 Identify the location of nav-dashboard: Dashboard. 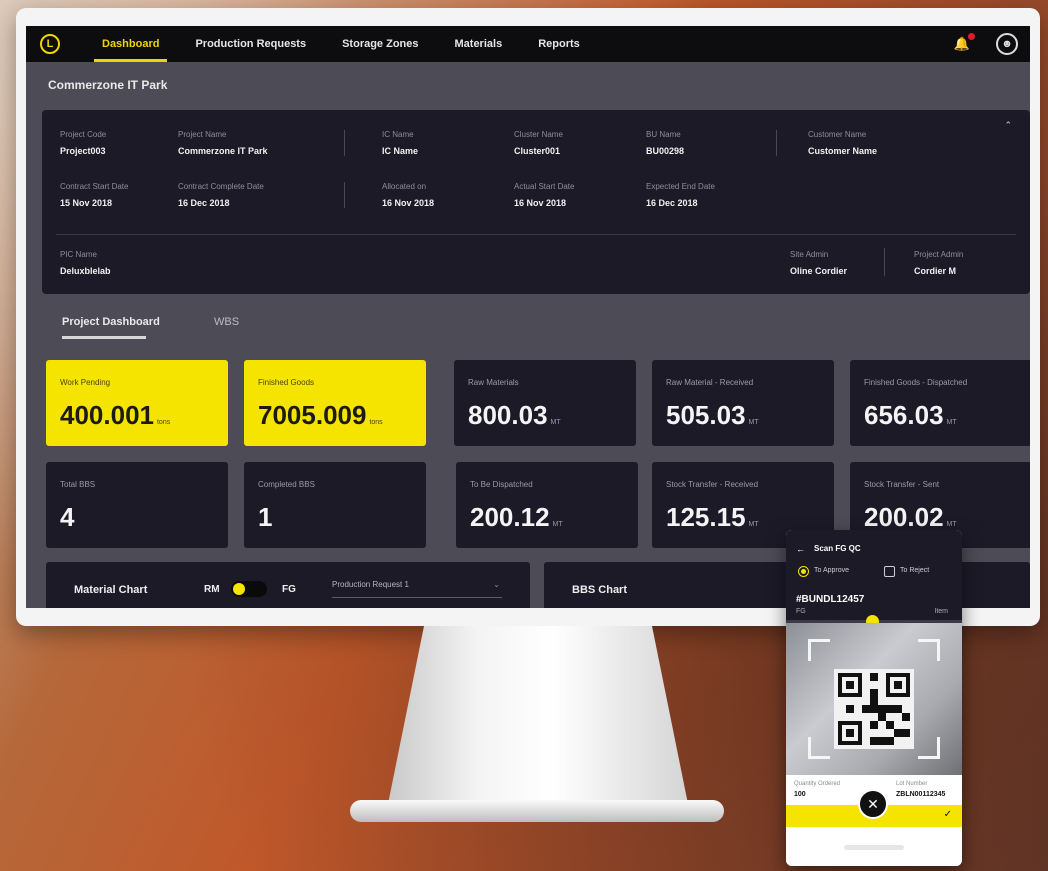
(131, 44).